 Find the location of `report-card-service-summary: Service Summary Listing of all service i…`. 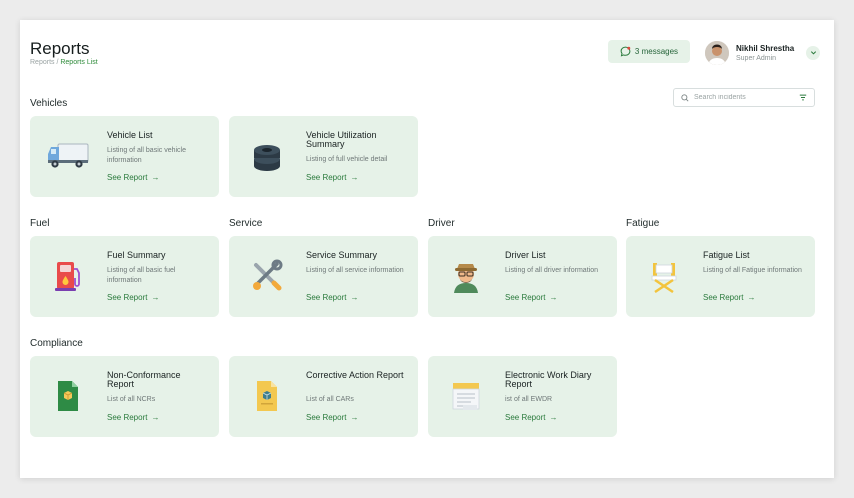

report-card-service-summary: Service Summary Listing of all service i… is located at coordinates (323, 276).